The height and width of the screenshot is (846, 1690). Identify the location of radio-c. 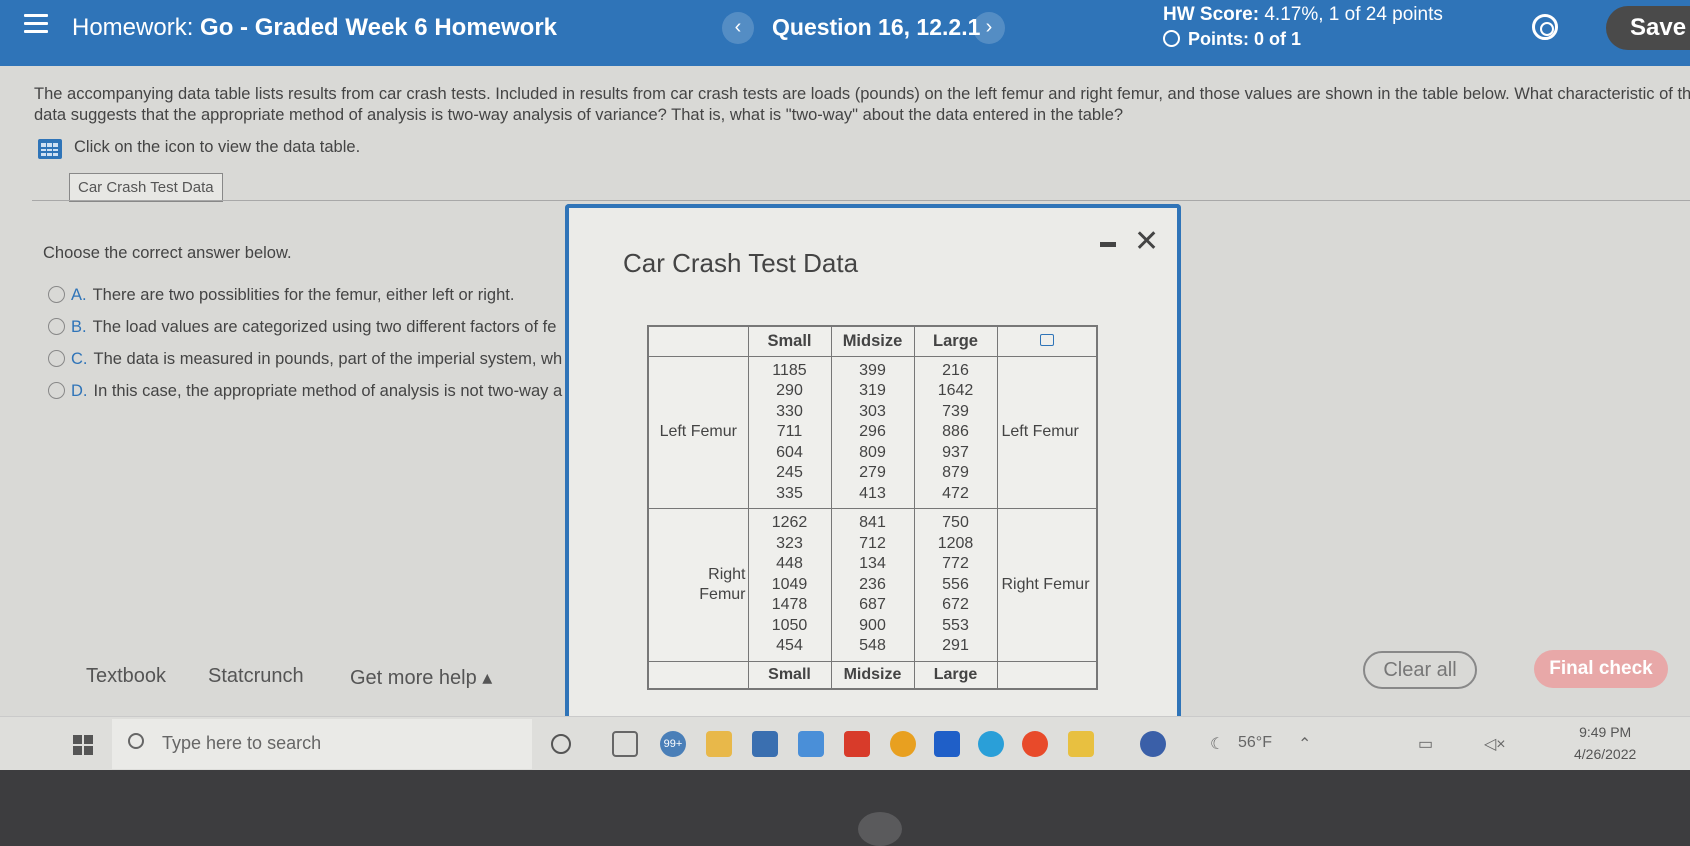
(56, 358).